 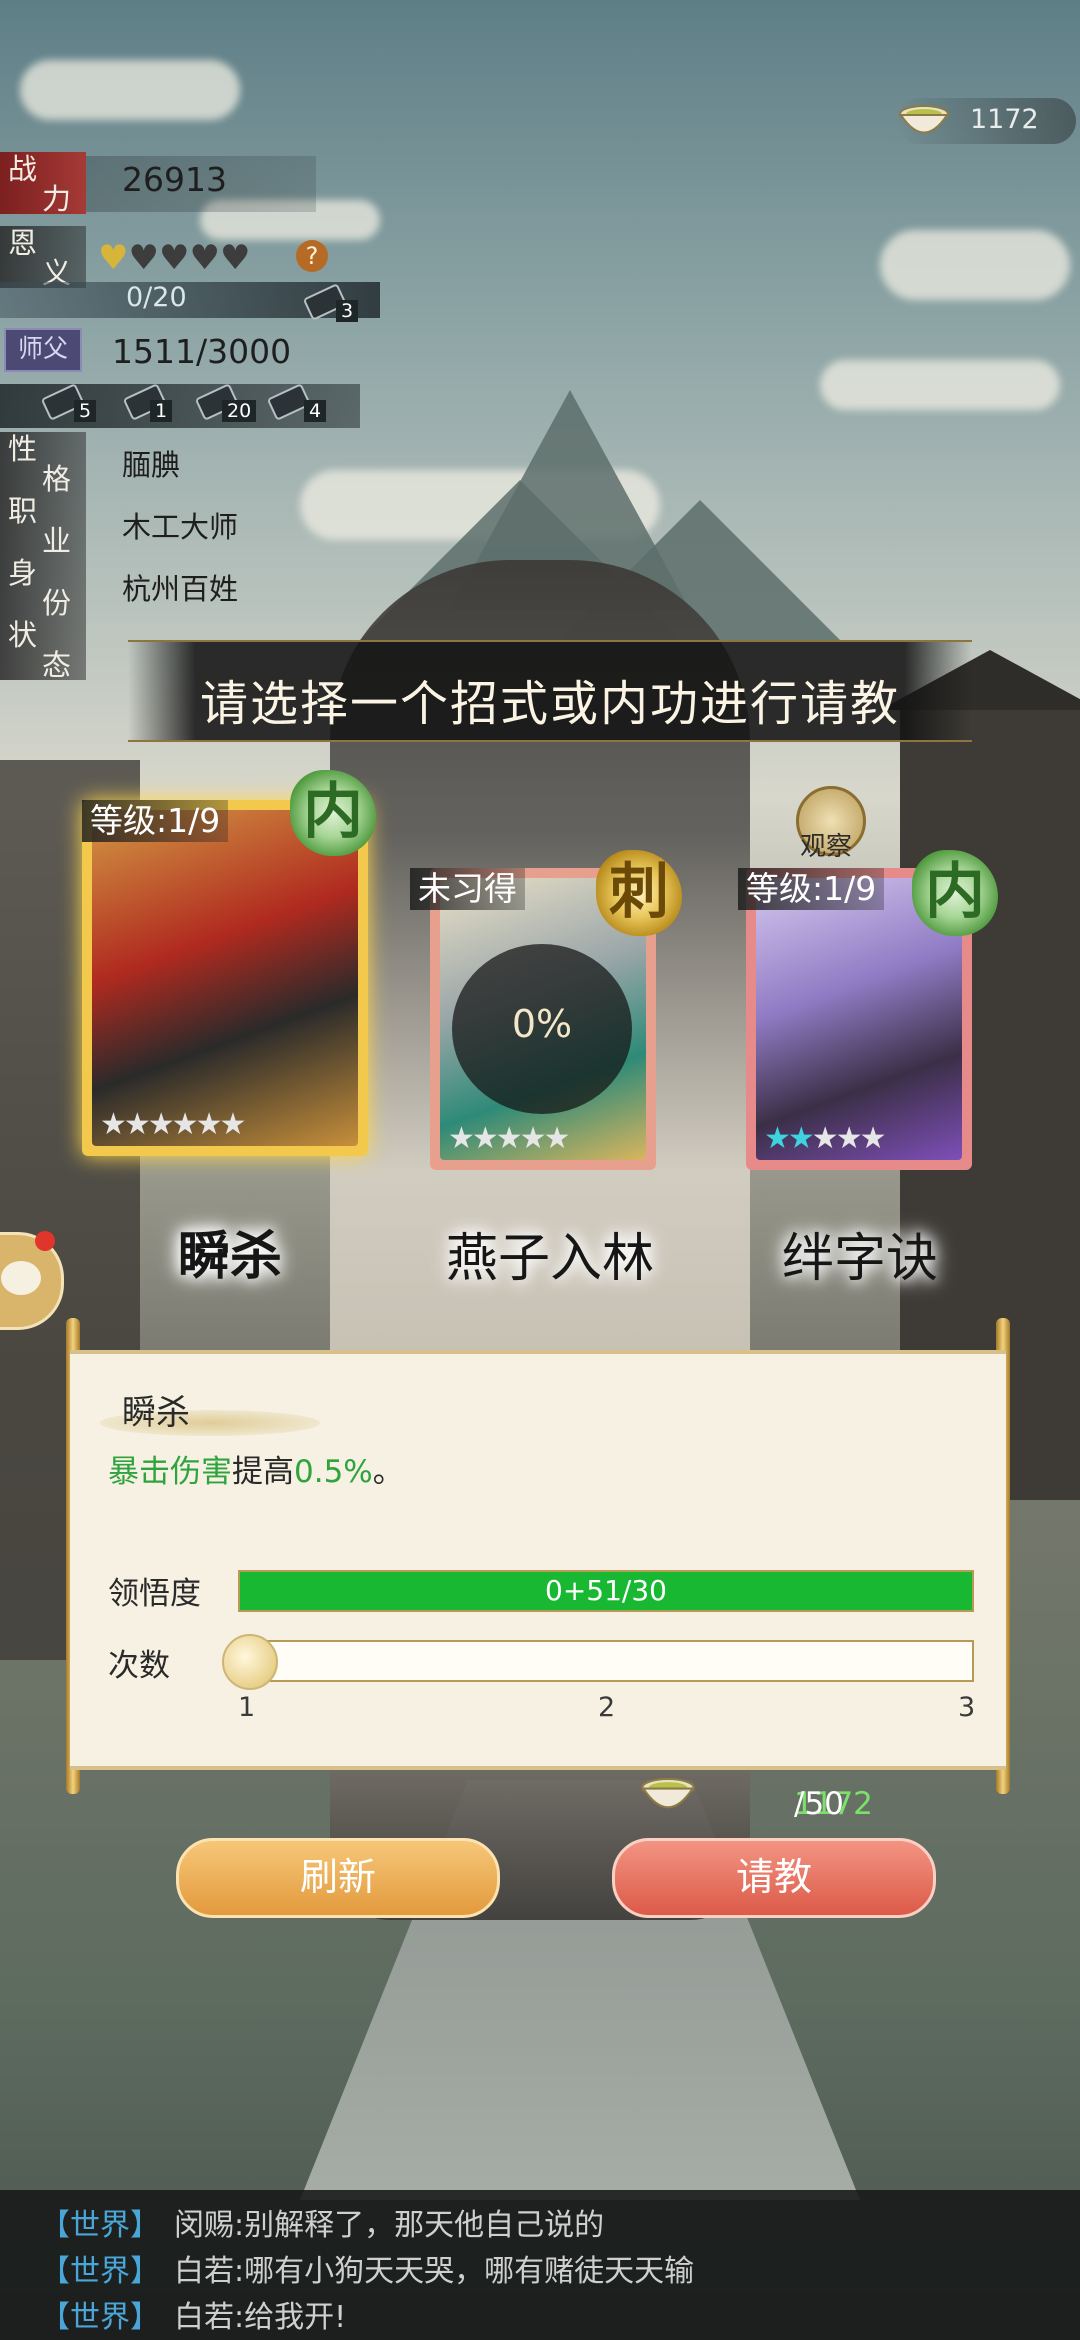 I want to click on desc-end: 。, so click(x=388, y=1472).